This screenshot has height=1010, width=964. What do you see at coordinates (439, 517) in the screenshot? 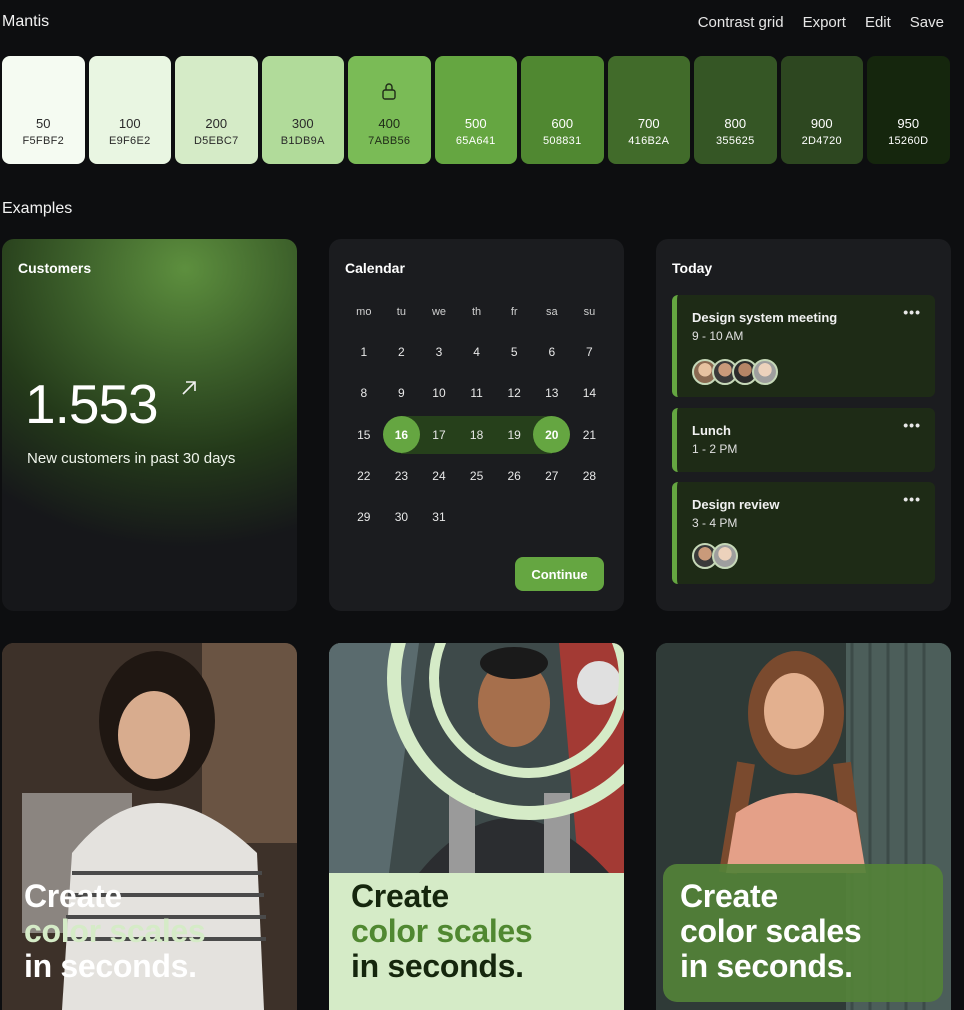
I see `calendar-day: 31` at bounding box center [439, 517].